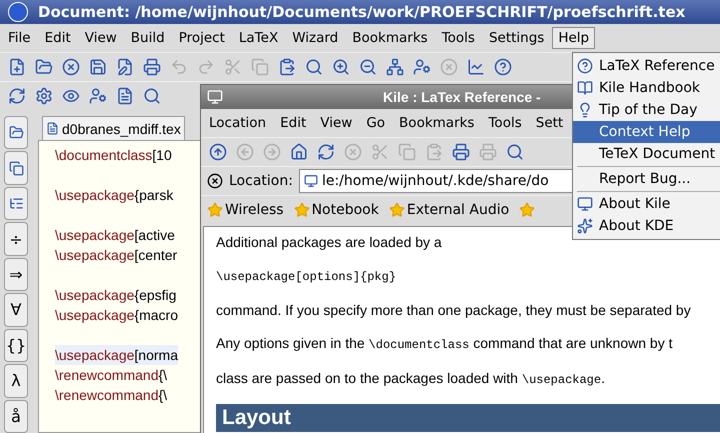 The width and height of the screenshot is (720, 433). Describe the element at coordinates (646, 88) in the screenshot. I see `menu-item: Kile Handbook` at that location.